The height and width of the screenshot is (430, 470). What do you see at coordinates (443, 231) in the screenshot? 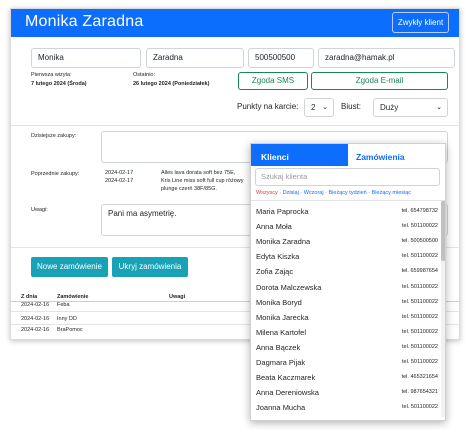
I see `scrollbar-thumb` at bounding box center [443, 231].